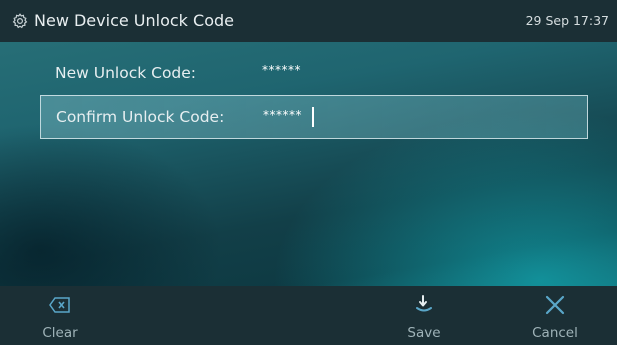 Image resolution: width=617 pixels, height=345 pixels. I want to click on cancel-softkey: Cancel, so click(555, 315).